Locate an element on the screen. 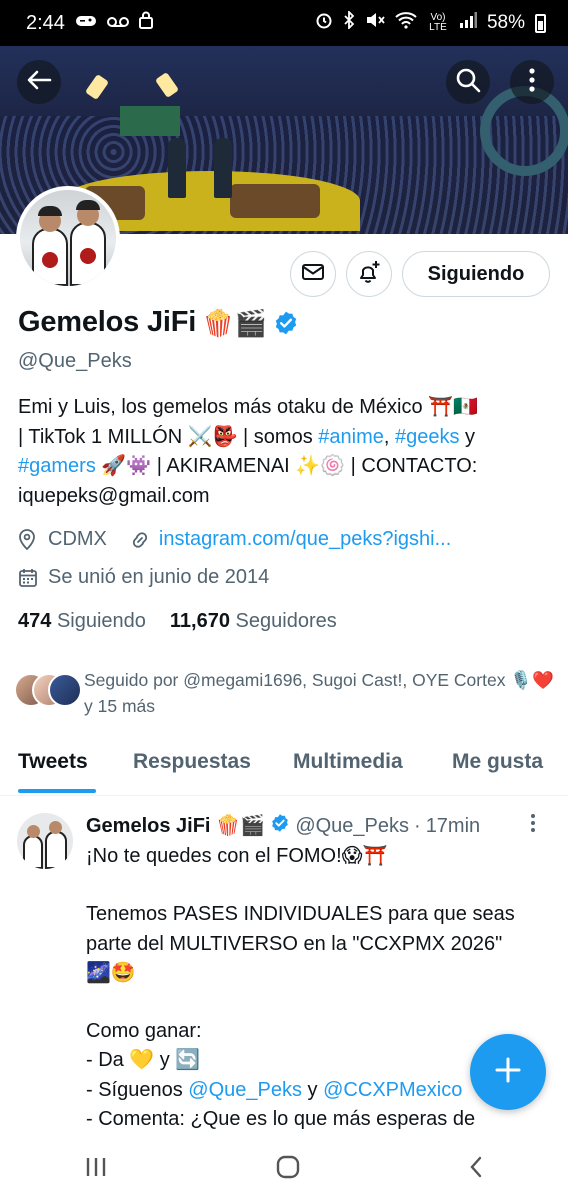  android-nav-bar is located at coordinates (284, 1169).